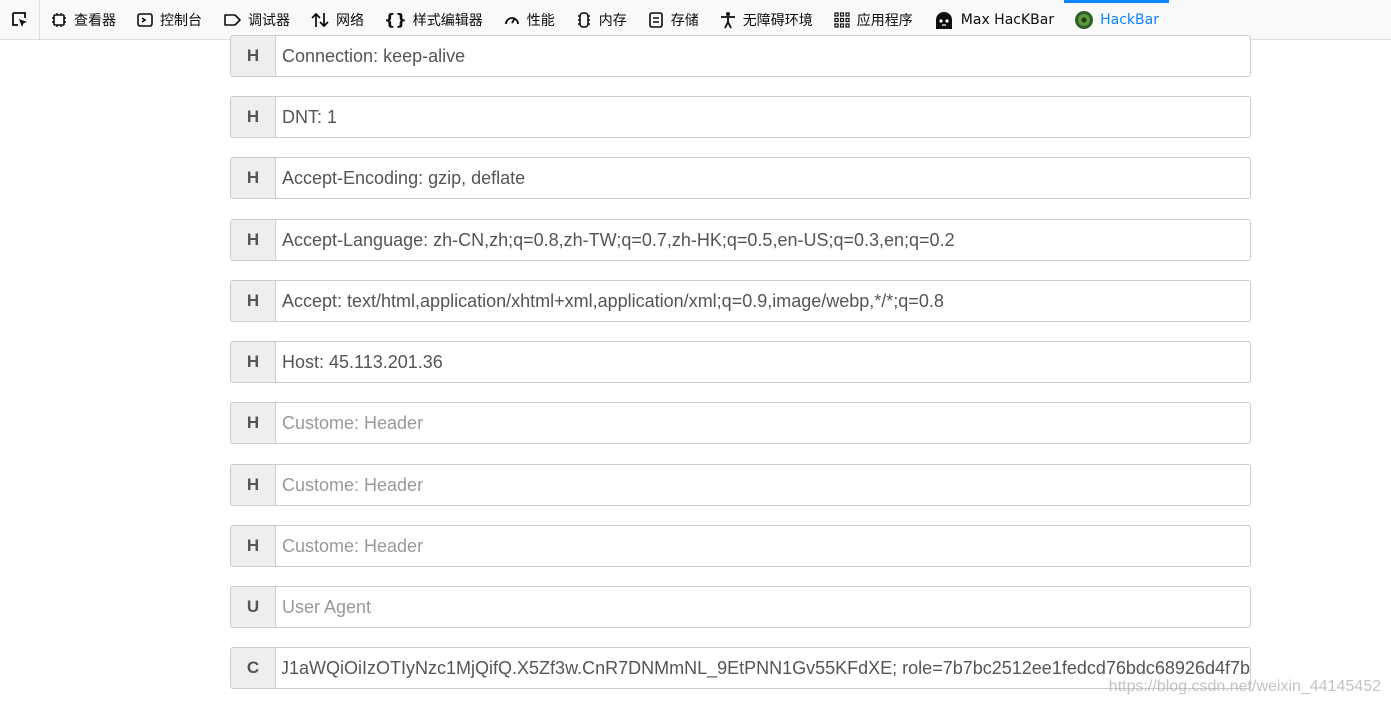 This screenshot has height=704, width=1391. I want to click on header-host-input, so click(763, 362).